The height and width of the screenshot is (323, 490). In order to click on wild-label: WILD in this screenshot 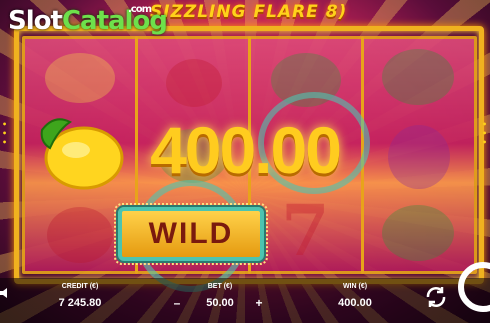, I will do `click(191, 233)`.